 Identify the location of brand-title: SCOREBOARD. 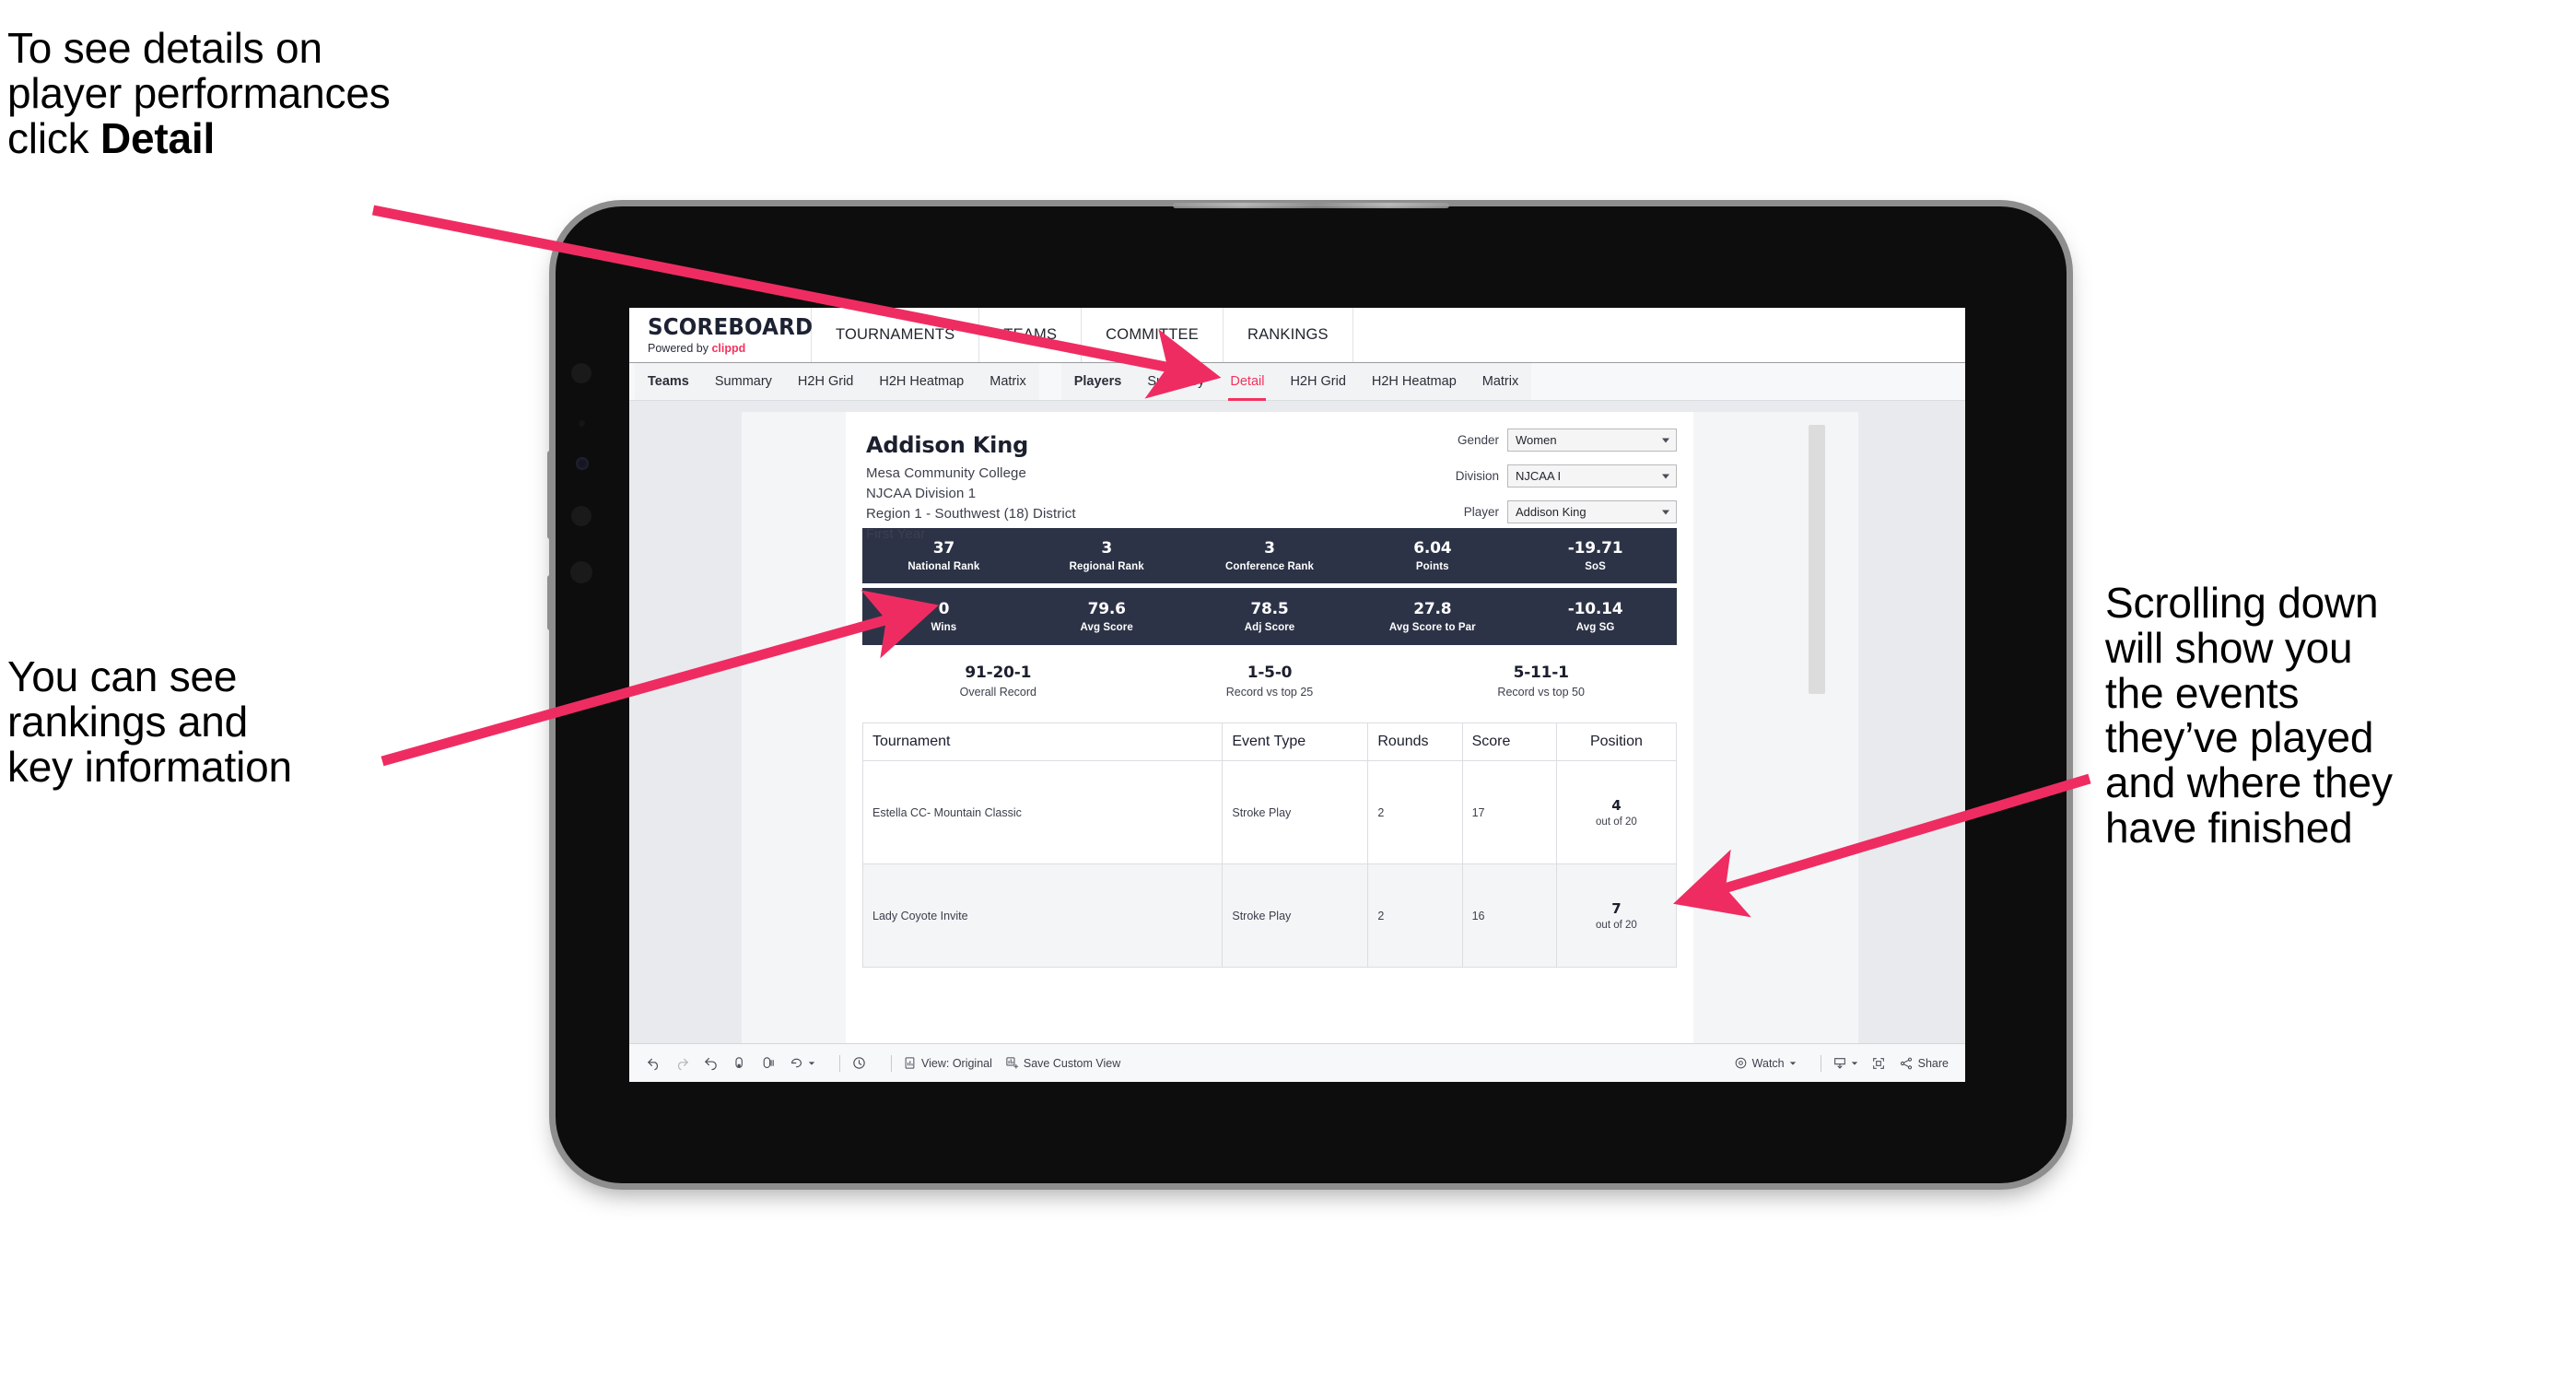
(731, 327).